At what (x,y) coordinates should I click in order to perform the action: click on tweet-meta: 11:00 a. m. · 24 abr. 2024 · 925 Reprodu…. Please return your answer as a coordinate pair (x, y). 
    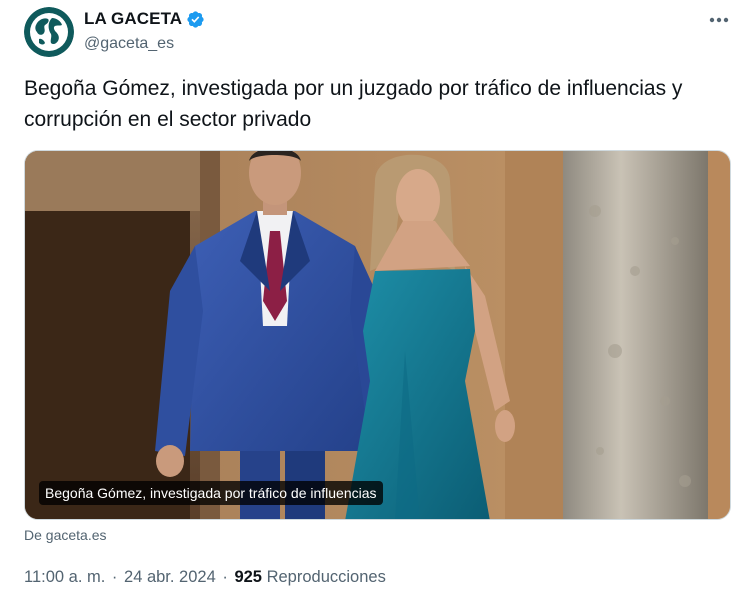
    Looking at the image, I should click on (205, 577).